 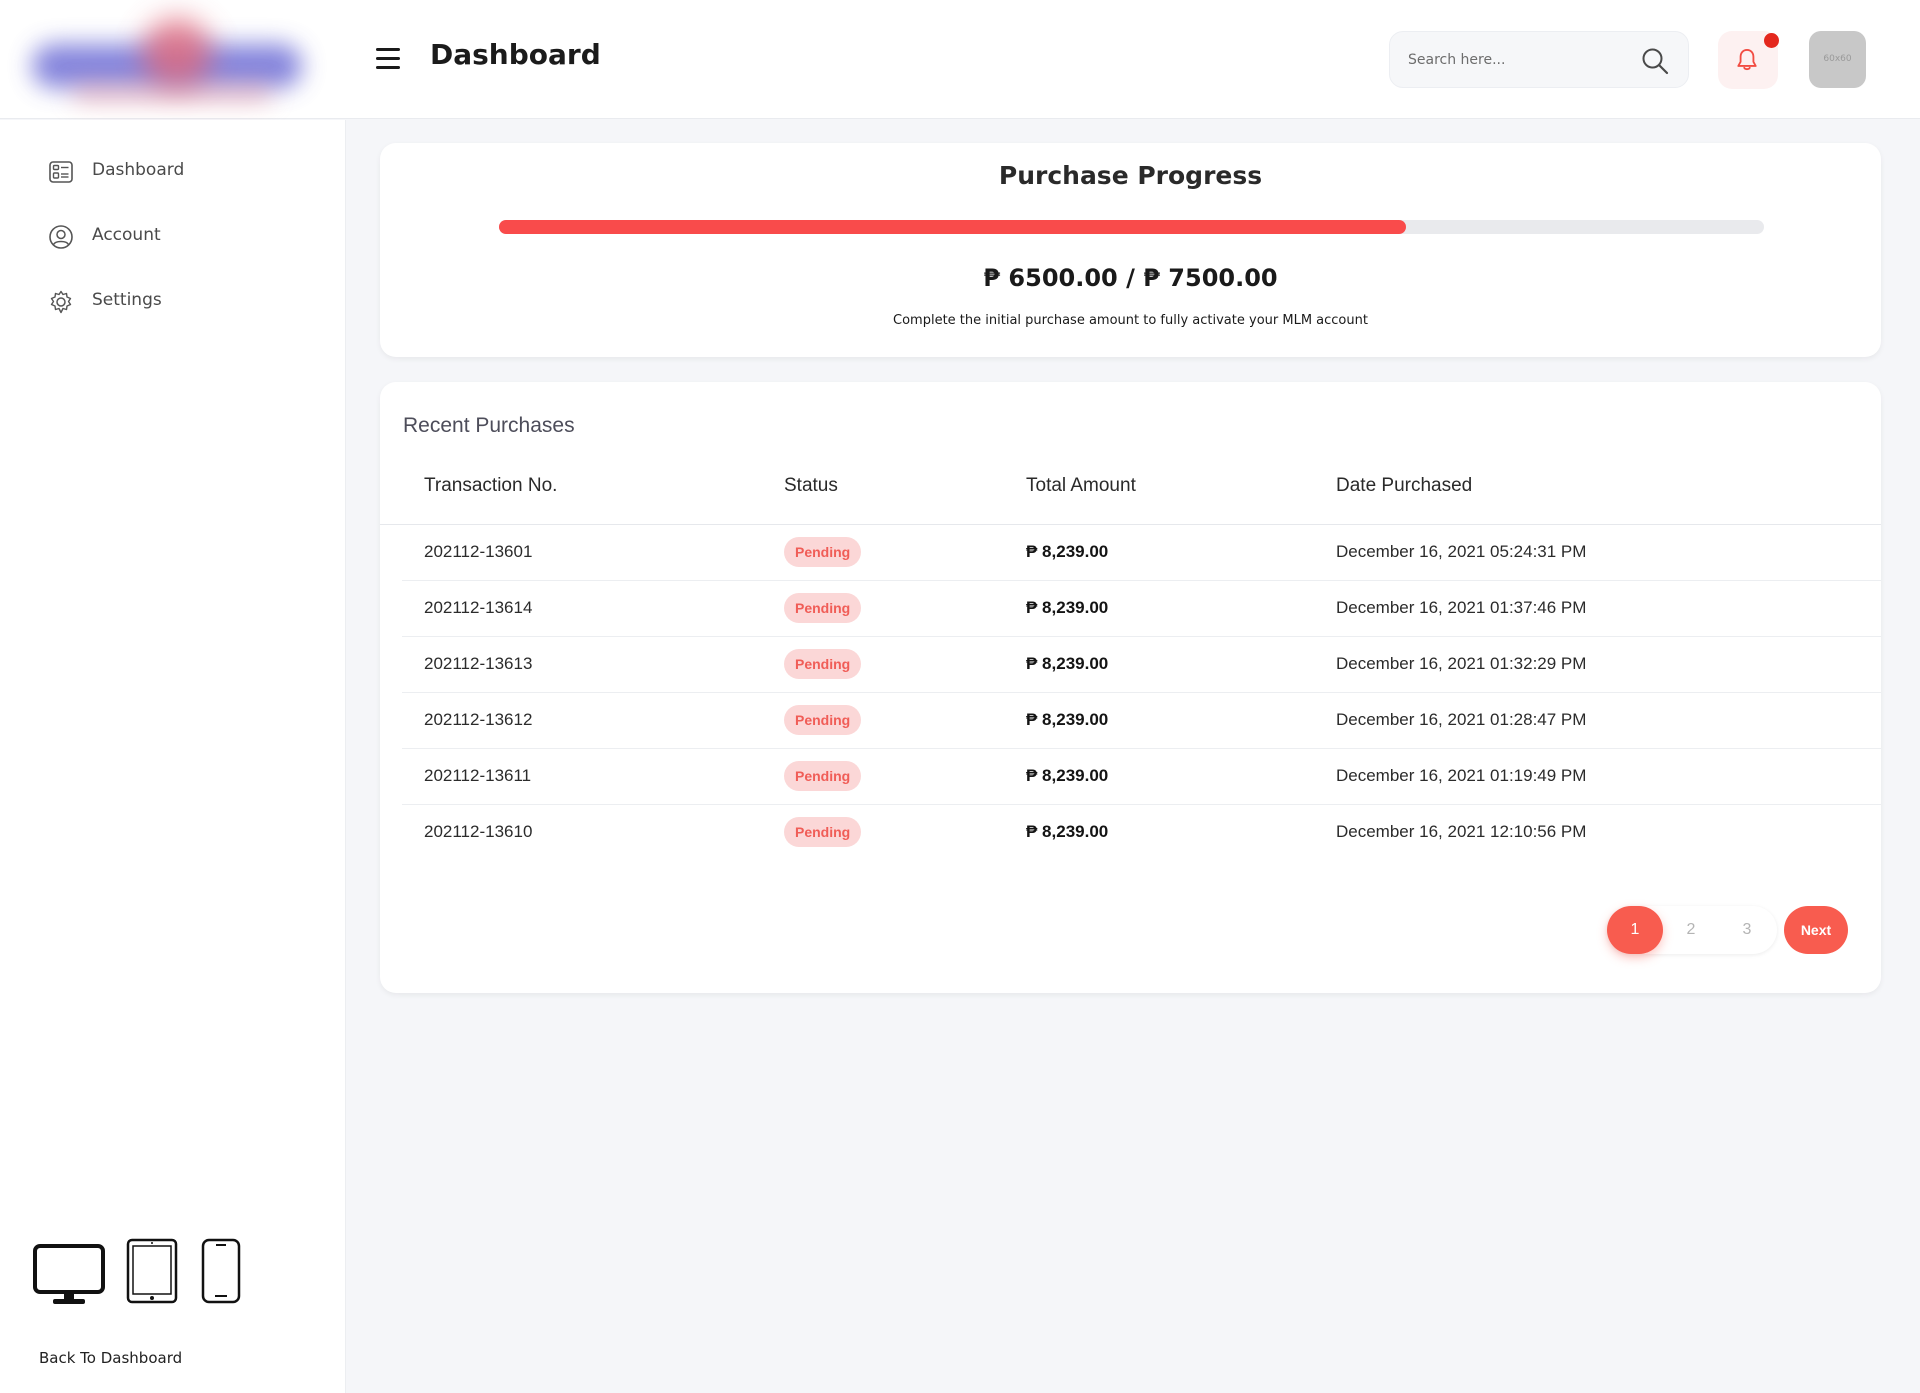 What do you see at coordinates (1210, 278) in the screenshot?
I see `progress-target: ₱ 7500.00` at bounding box center [1210, 278].